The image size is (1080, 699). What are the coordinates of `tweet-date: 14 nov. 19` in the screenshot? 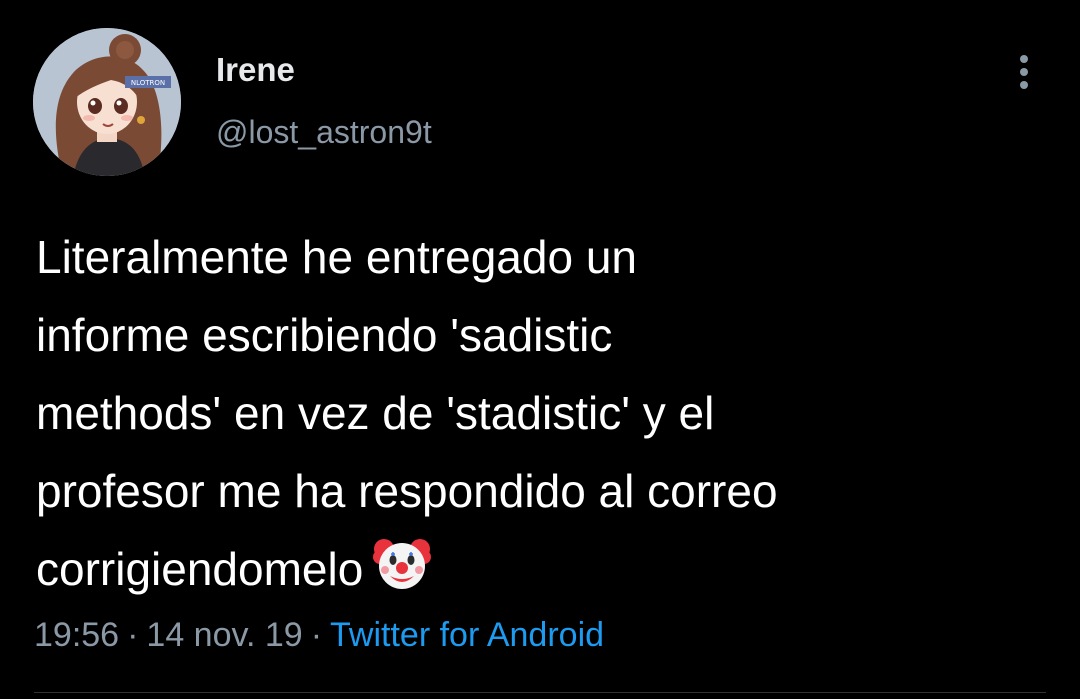 It's located at (224, 635).